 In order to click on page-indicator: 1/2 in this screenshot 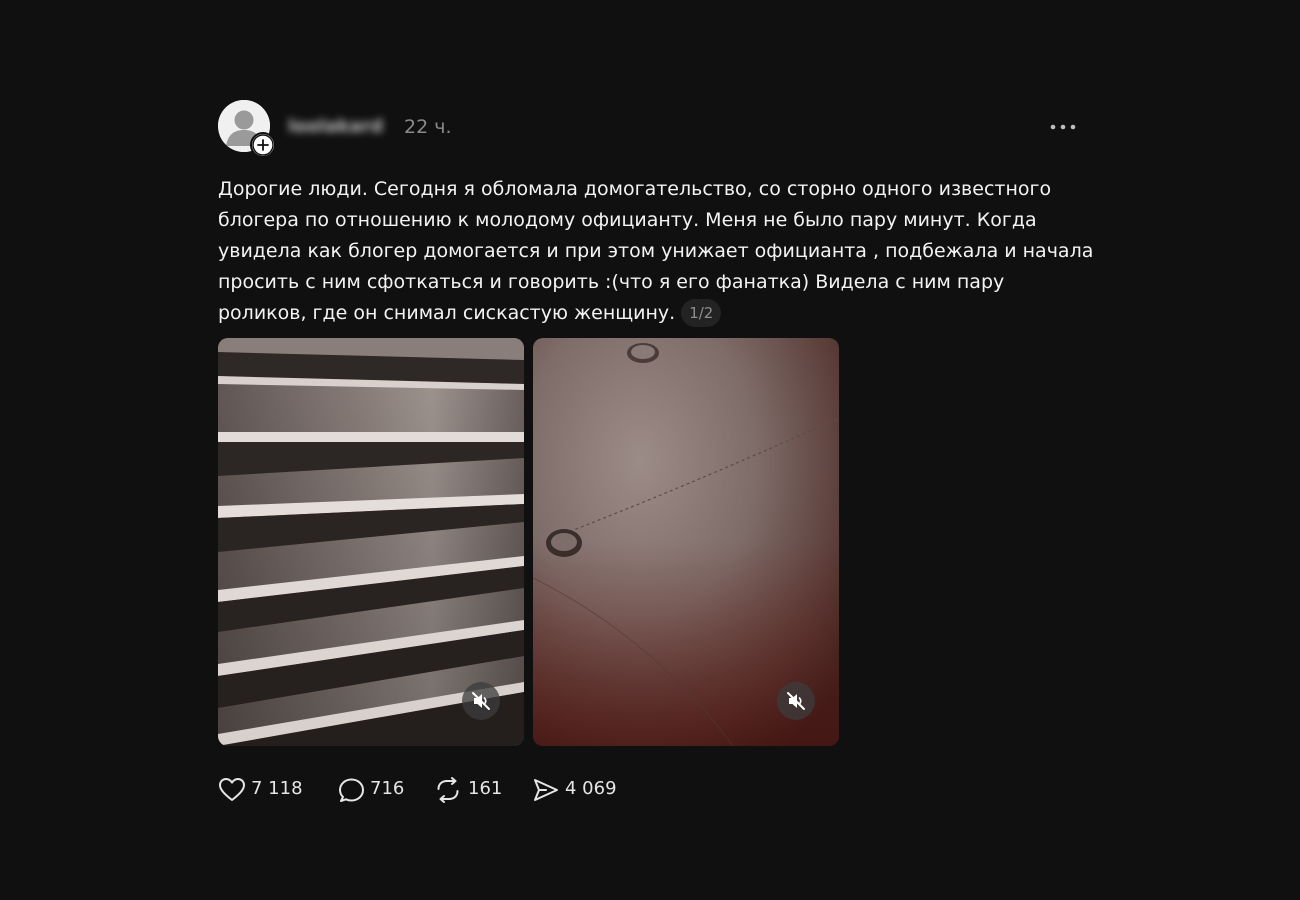, I will do `click(701, 313)`.